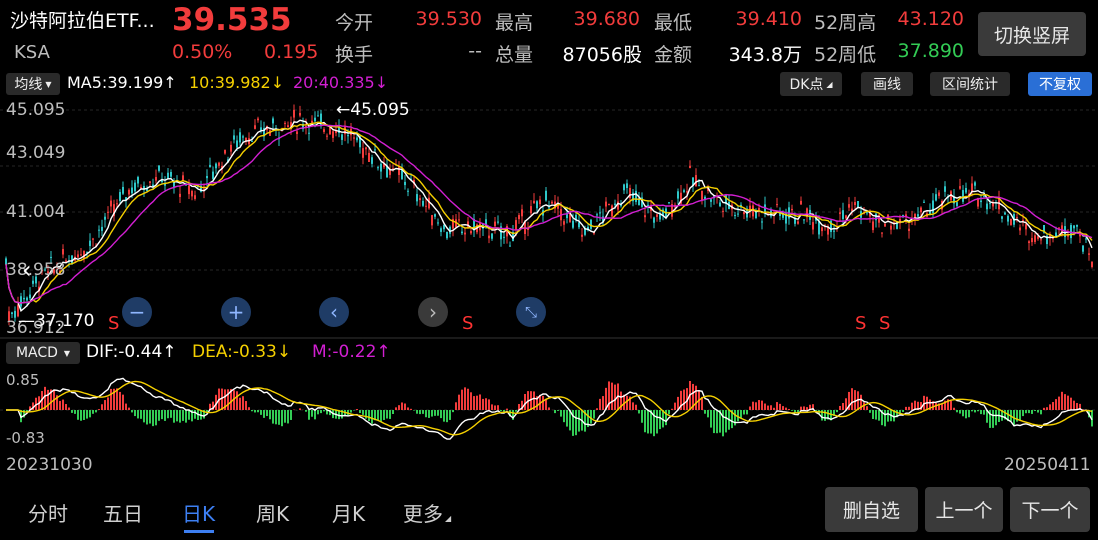 This screenshot has height=540, width=1098. I want to click on tab-weekly-k: 周K, so click(272, 512).